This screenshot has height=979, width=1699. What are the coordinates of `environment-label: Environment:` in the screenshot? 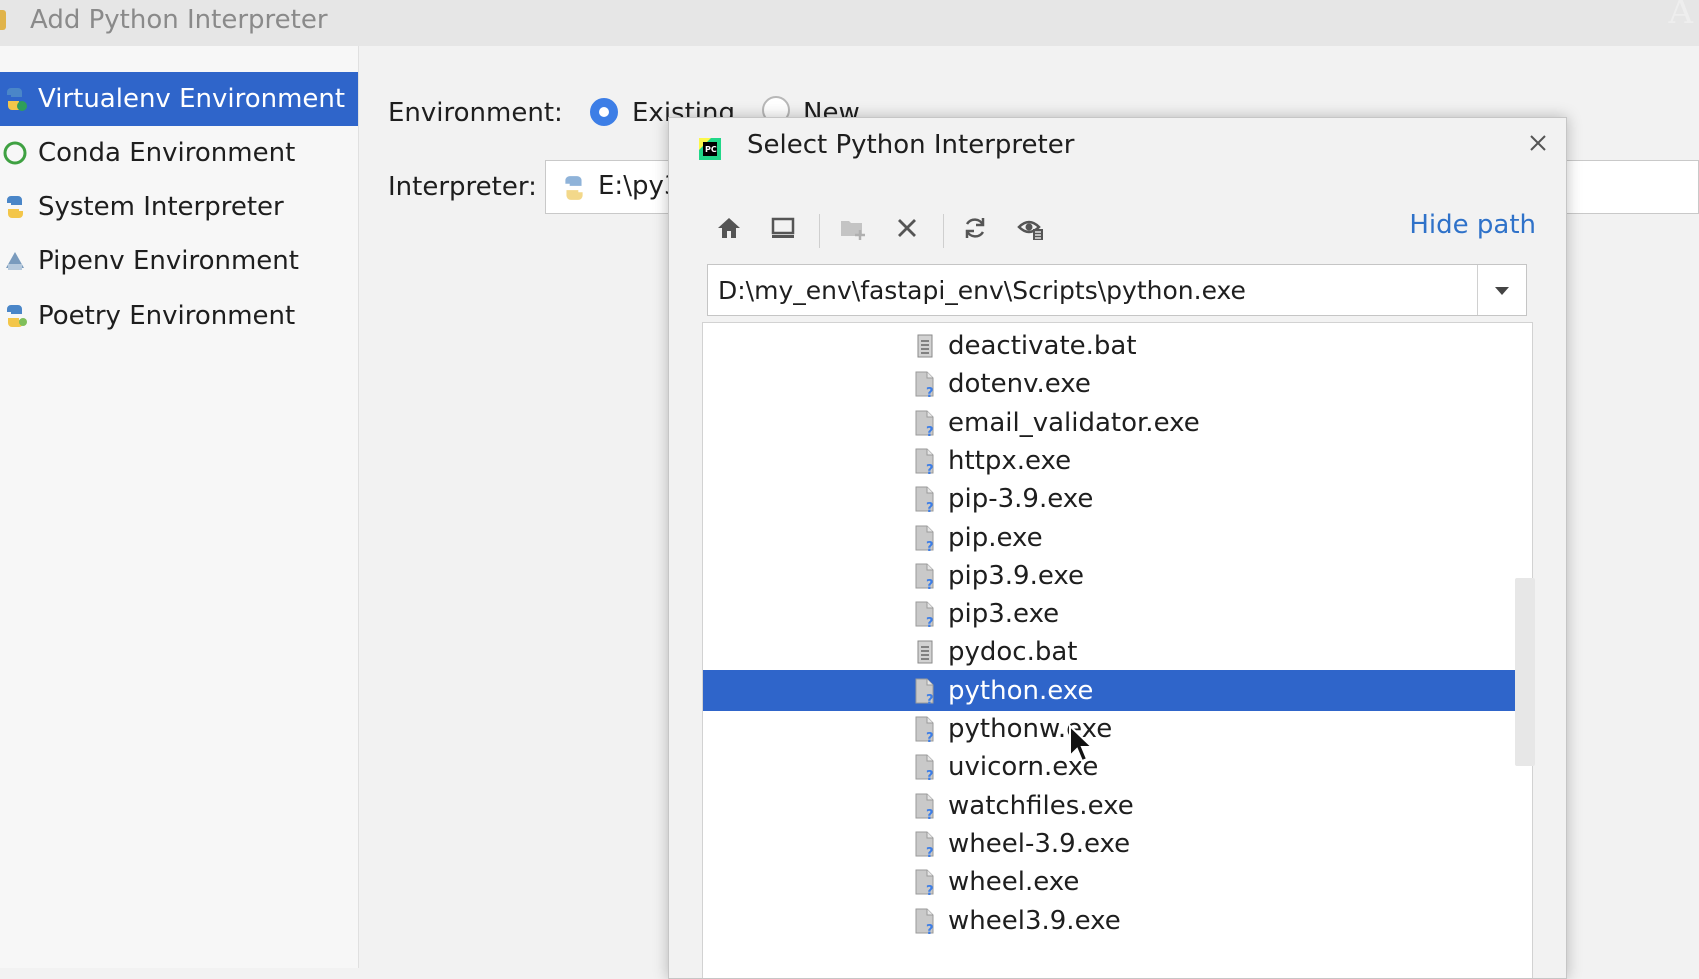 It's located at (475, 113).